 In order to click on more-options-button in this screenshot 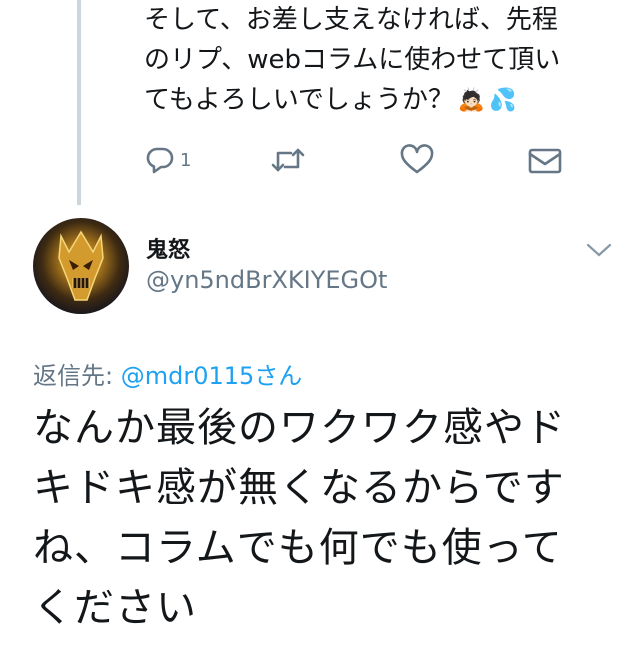, I will do `click(599, 252)`.